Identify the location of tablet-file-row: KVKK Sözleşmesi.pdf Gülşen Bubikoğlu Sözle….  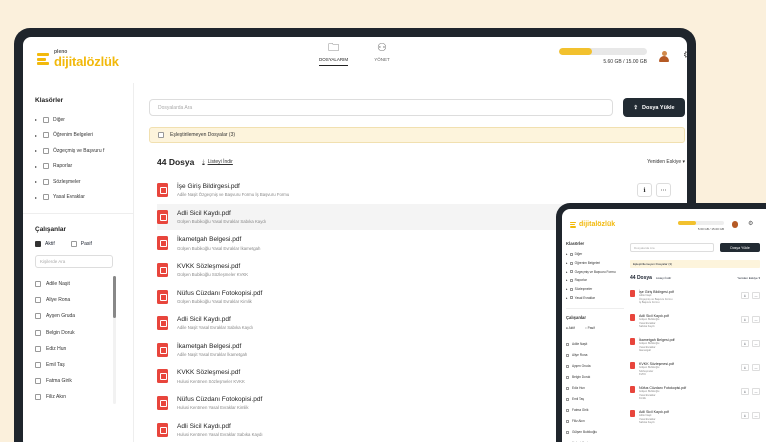
(695, 371).